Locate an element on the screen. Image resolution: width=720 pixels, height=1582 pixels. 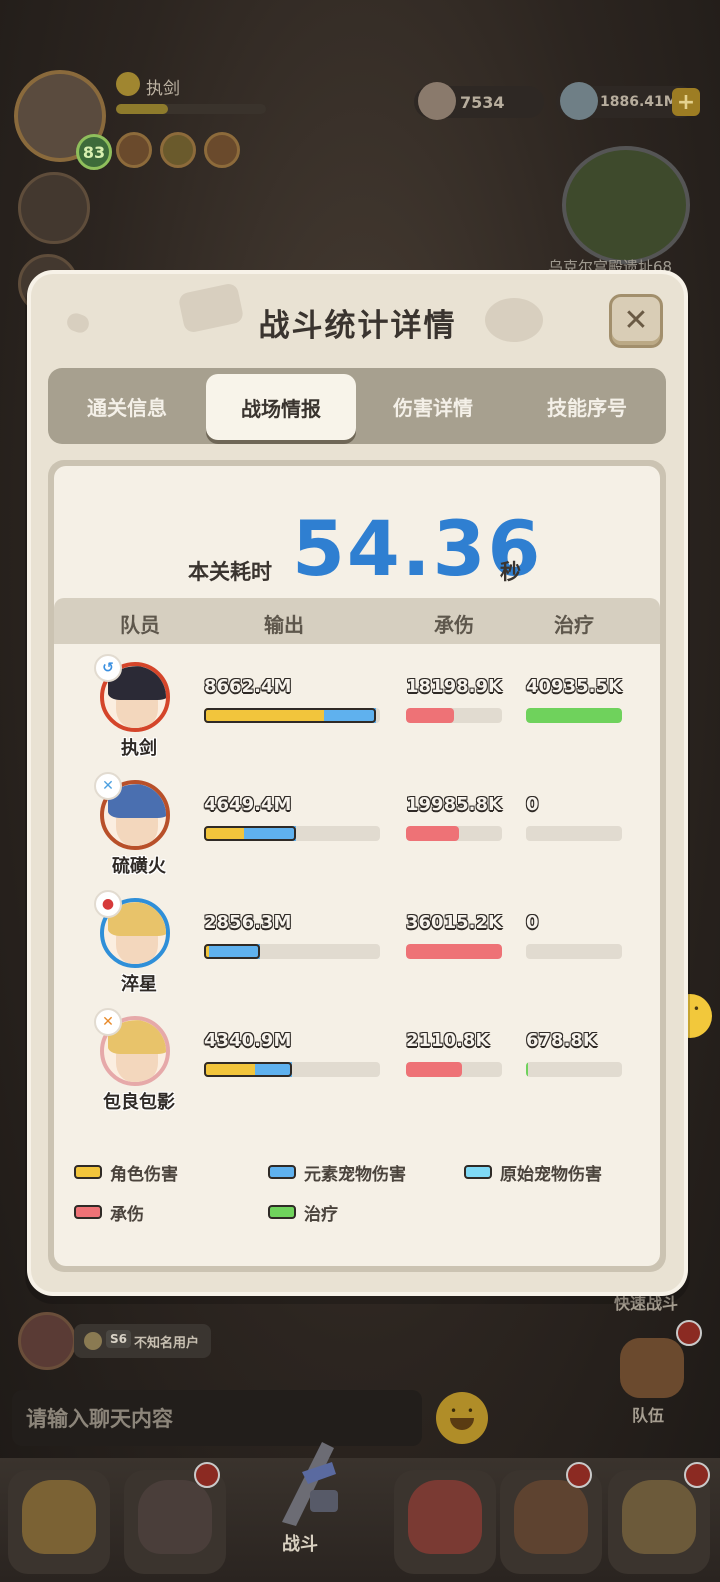
stats-legend: 角色伤害 元素宠物伤害 原始宠物伤害 承伤 治疗 is located at coordinates (357, 1205).